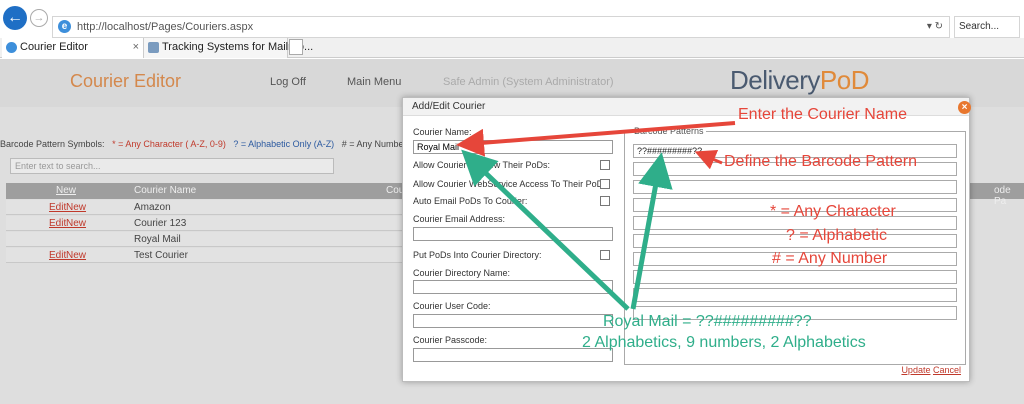  Describe the element at coordinates (707, 321) in the screenshot. I see `annotation-royal-mail: Royal Mail = ??#########??` at that location.